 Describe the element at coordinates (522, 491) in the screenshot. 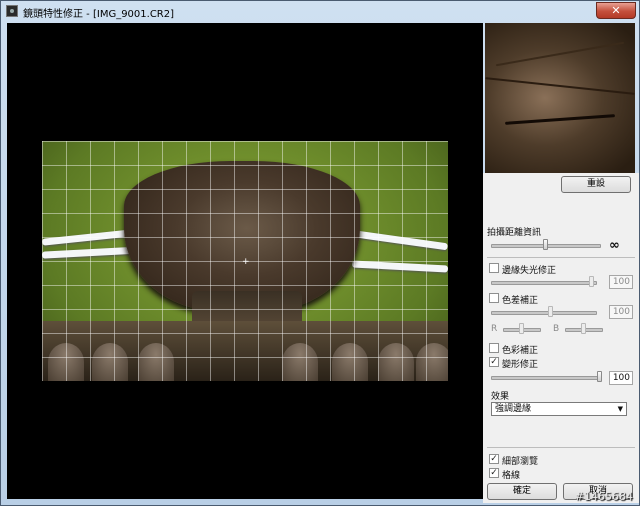

I see `ok-button: 確定` at that location.